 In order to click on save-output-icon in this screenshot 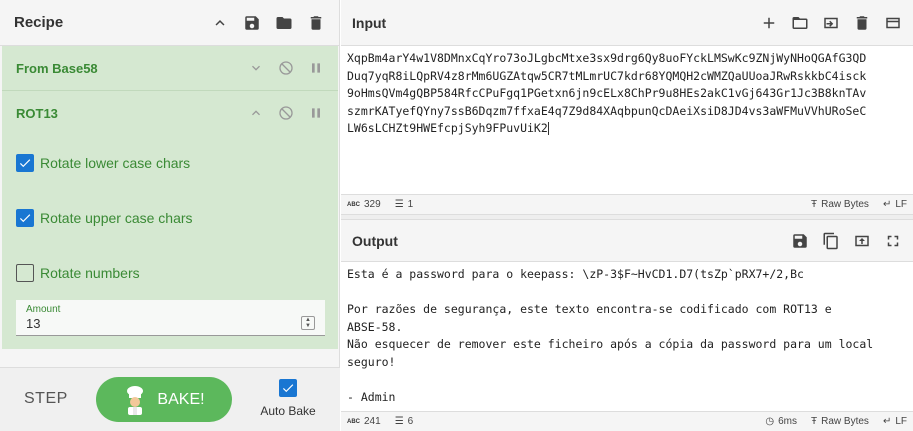, I will do `click(800, 241)`.